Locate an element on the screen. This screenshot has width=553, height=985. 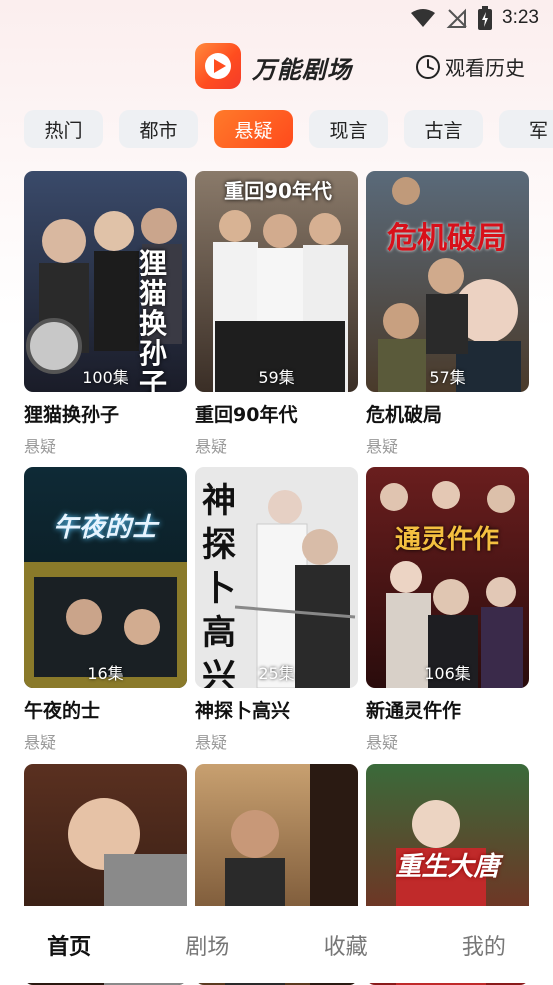
drama-poster: 危机破局 57集 is located at coordinates (447, 281).